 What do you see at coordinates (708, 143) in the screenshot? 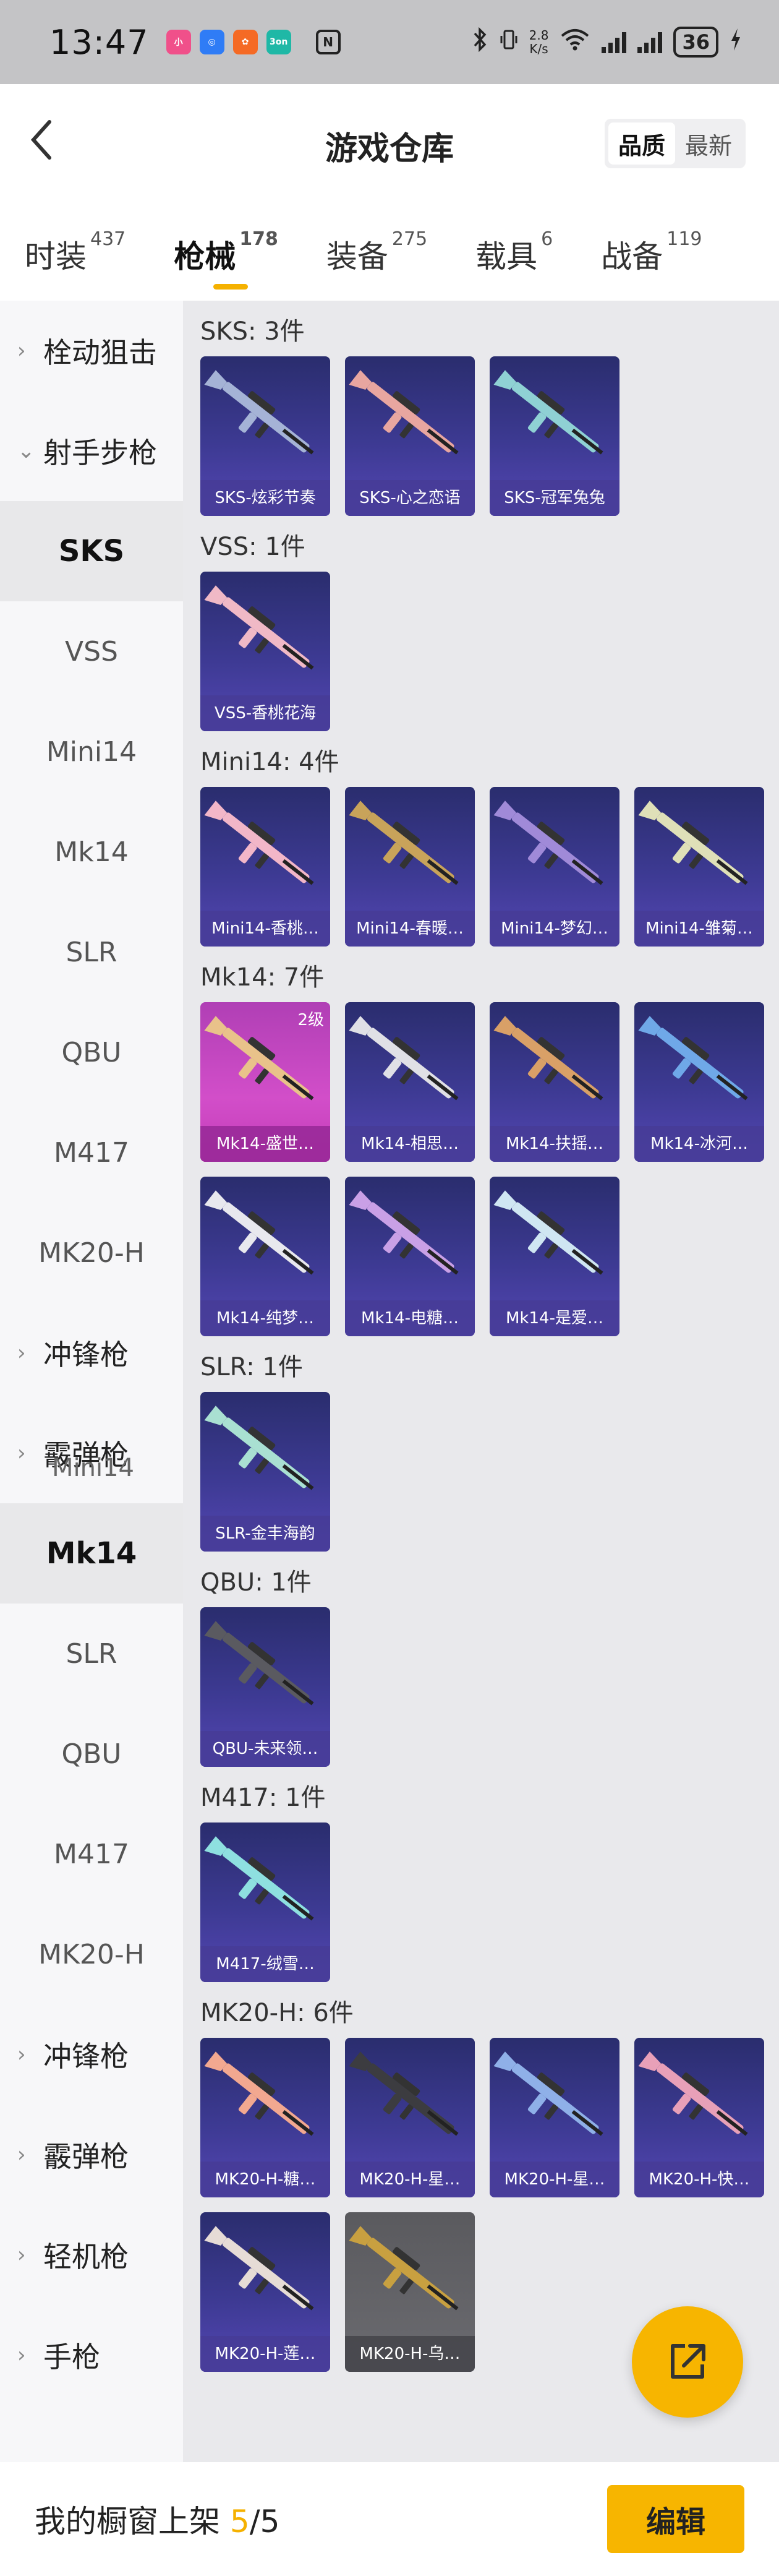
I see `sort-option-newest: 最新` at bounding box center [708, 143].